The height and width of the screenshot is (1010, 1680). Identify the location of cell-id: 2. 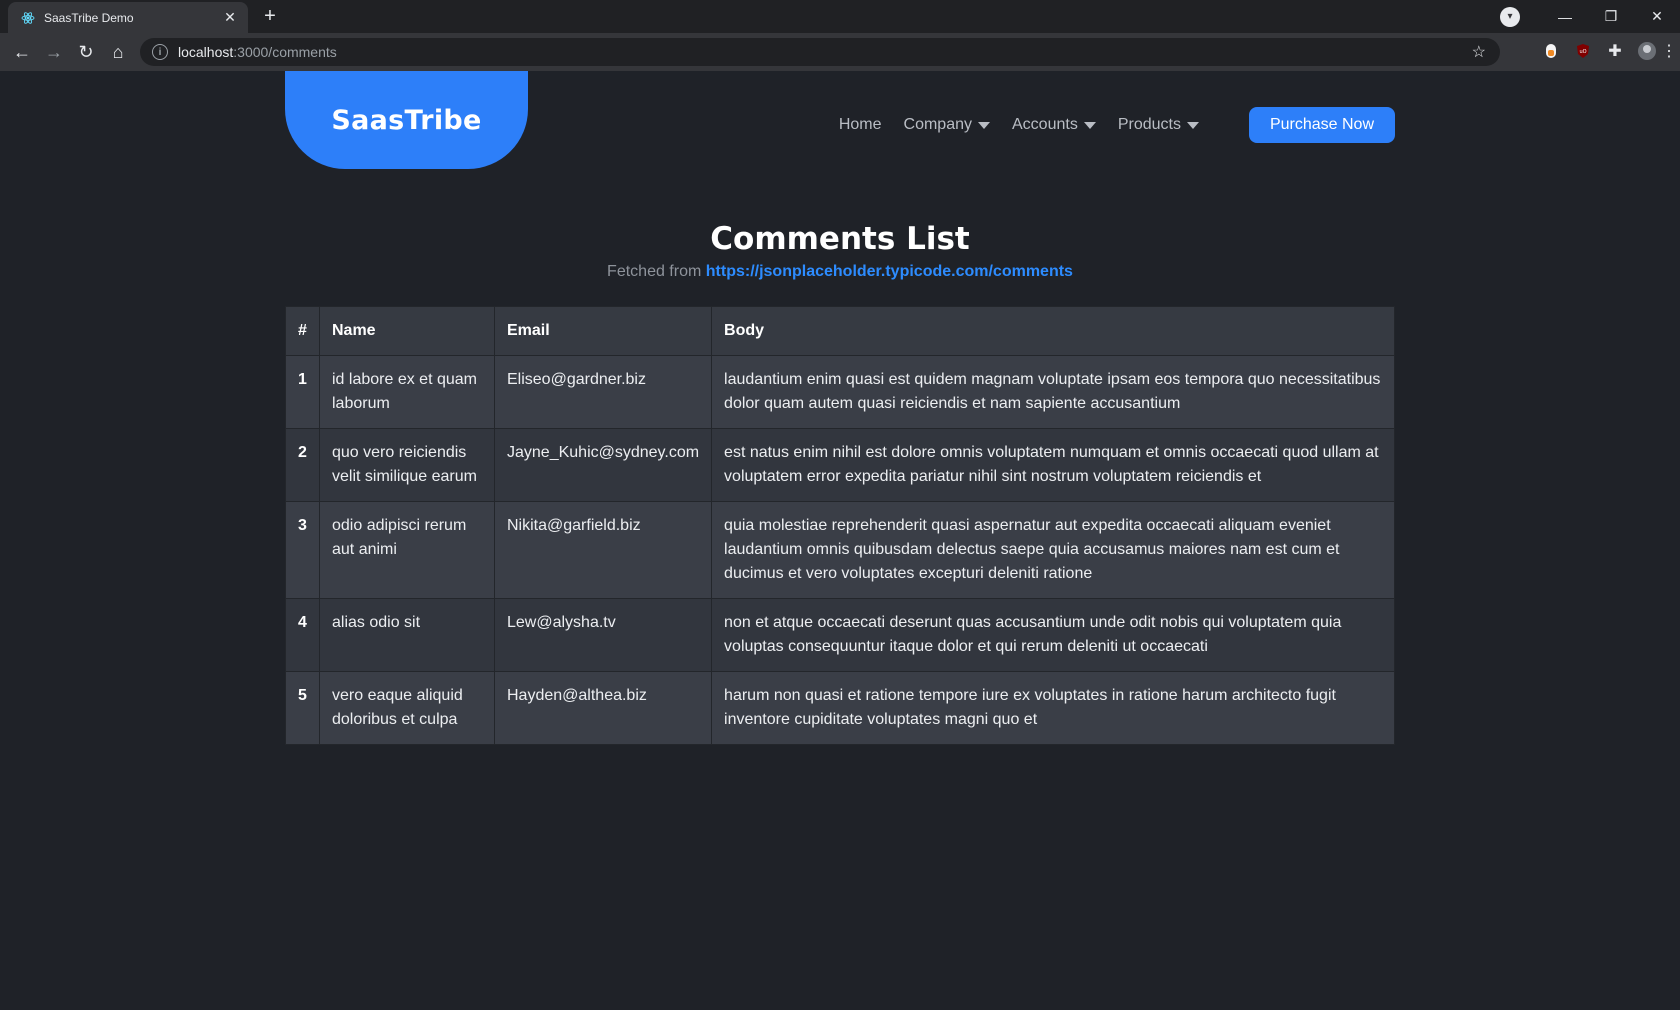
(302, 465).